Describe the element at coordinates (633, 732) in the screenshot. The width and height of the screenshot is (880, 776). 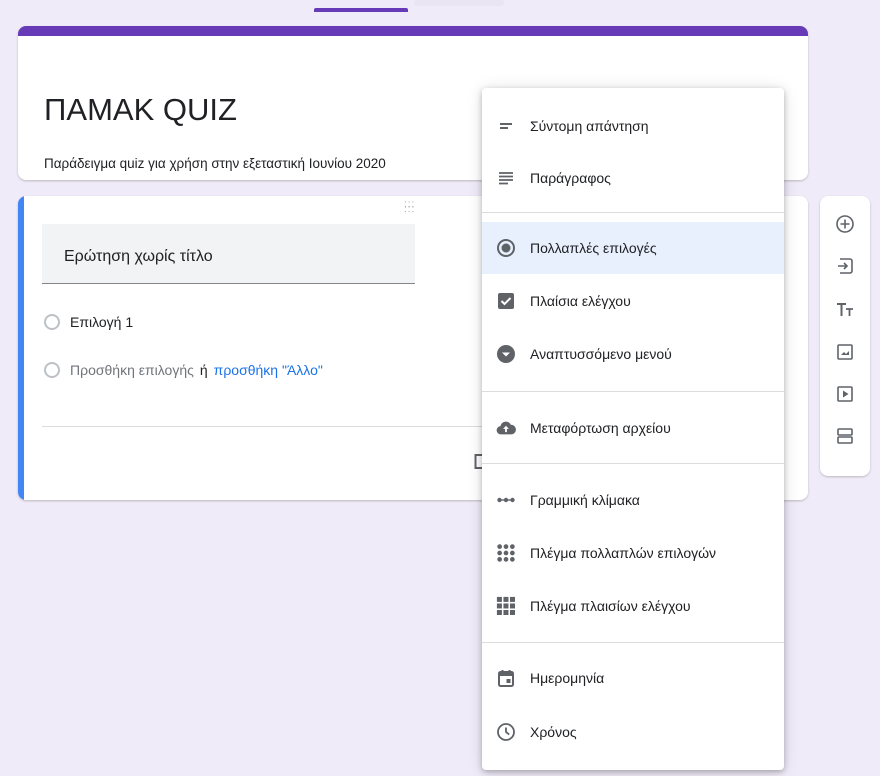
I see `menu-item-time: Χρόνος` at that location.